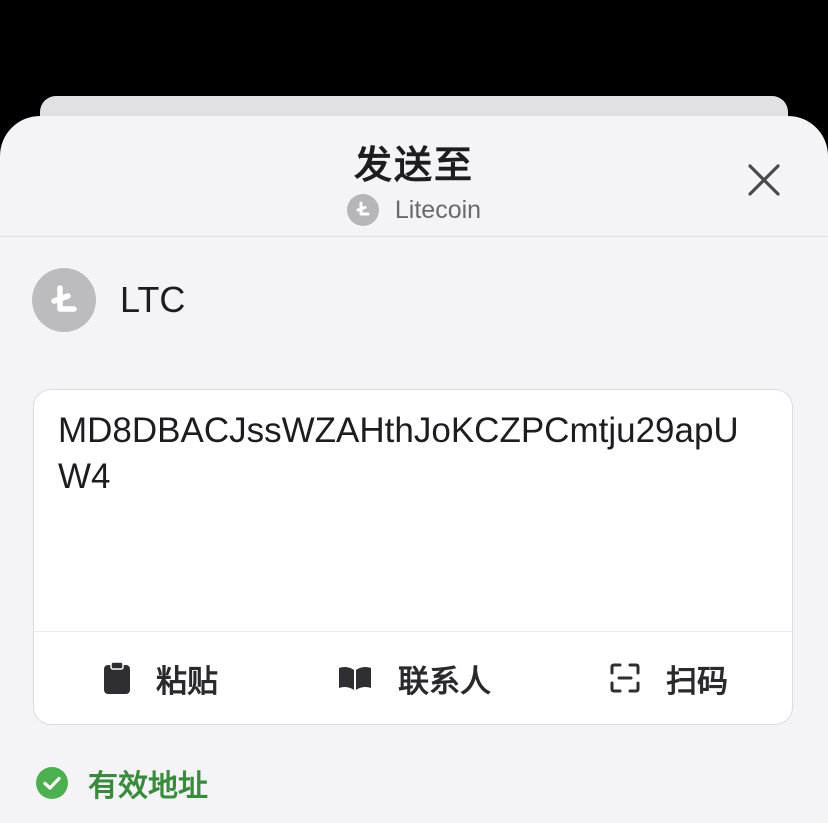 The image size is (828, 823). What do you see at coordinates (108, 300) in the screenshot?
I see `asset-selector: LTC` at bounding box center [108, 300].